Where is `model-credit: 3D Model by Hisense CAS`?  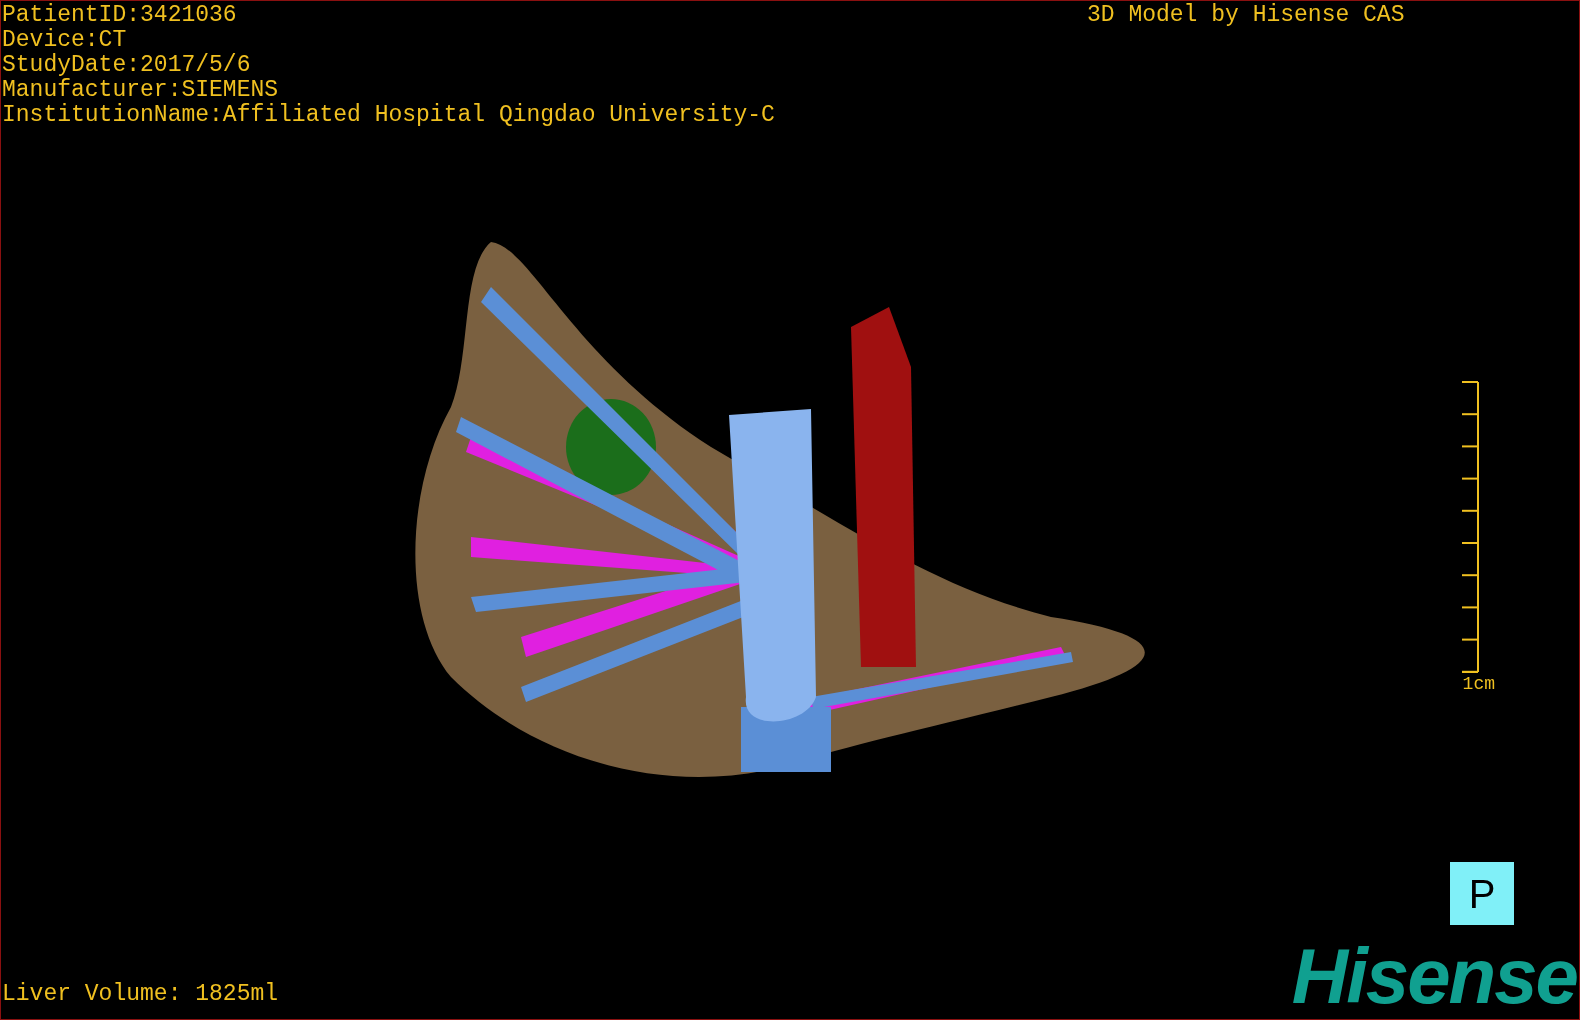
model-credit: 3D Model by Hisense CAS is located at coordinates (1246, 15).